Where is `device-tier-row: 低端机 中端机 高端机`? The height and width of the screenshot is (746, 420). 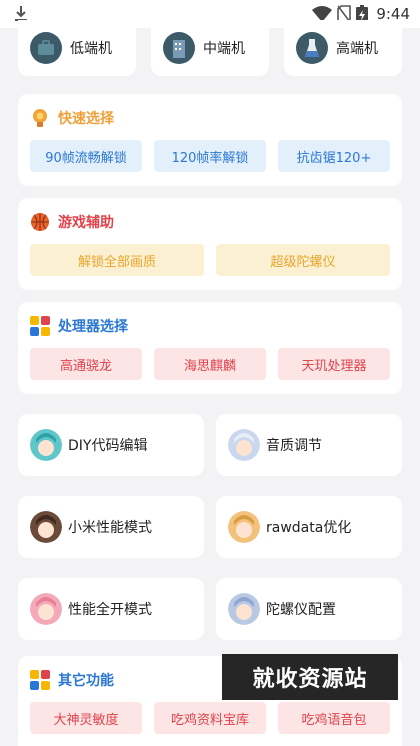 device-tier-row: 低端机 中端机 高端机 is located at coordinates (210, 48).